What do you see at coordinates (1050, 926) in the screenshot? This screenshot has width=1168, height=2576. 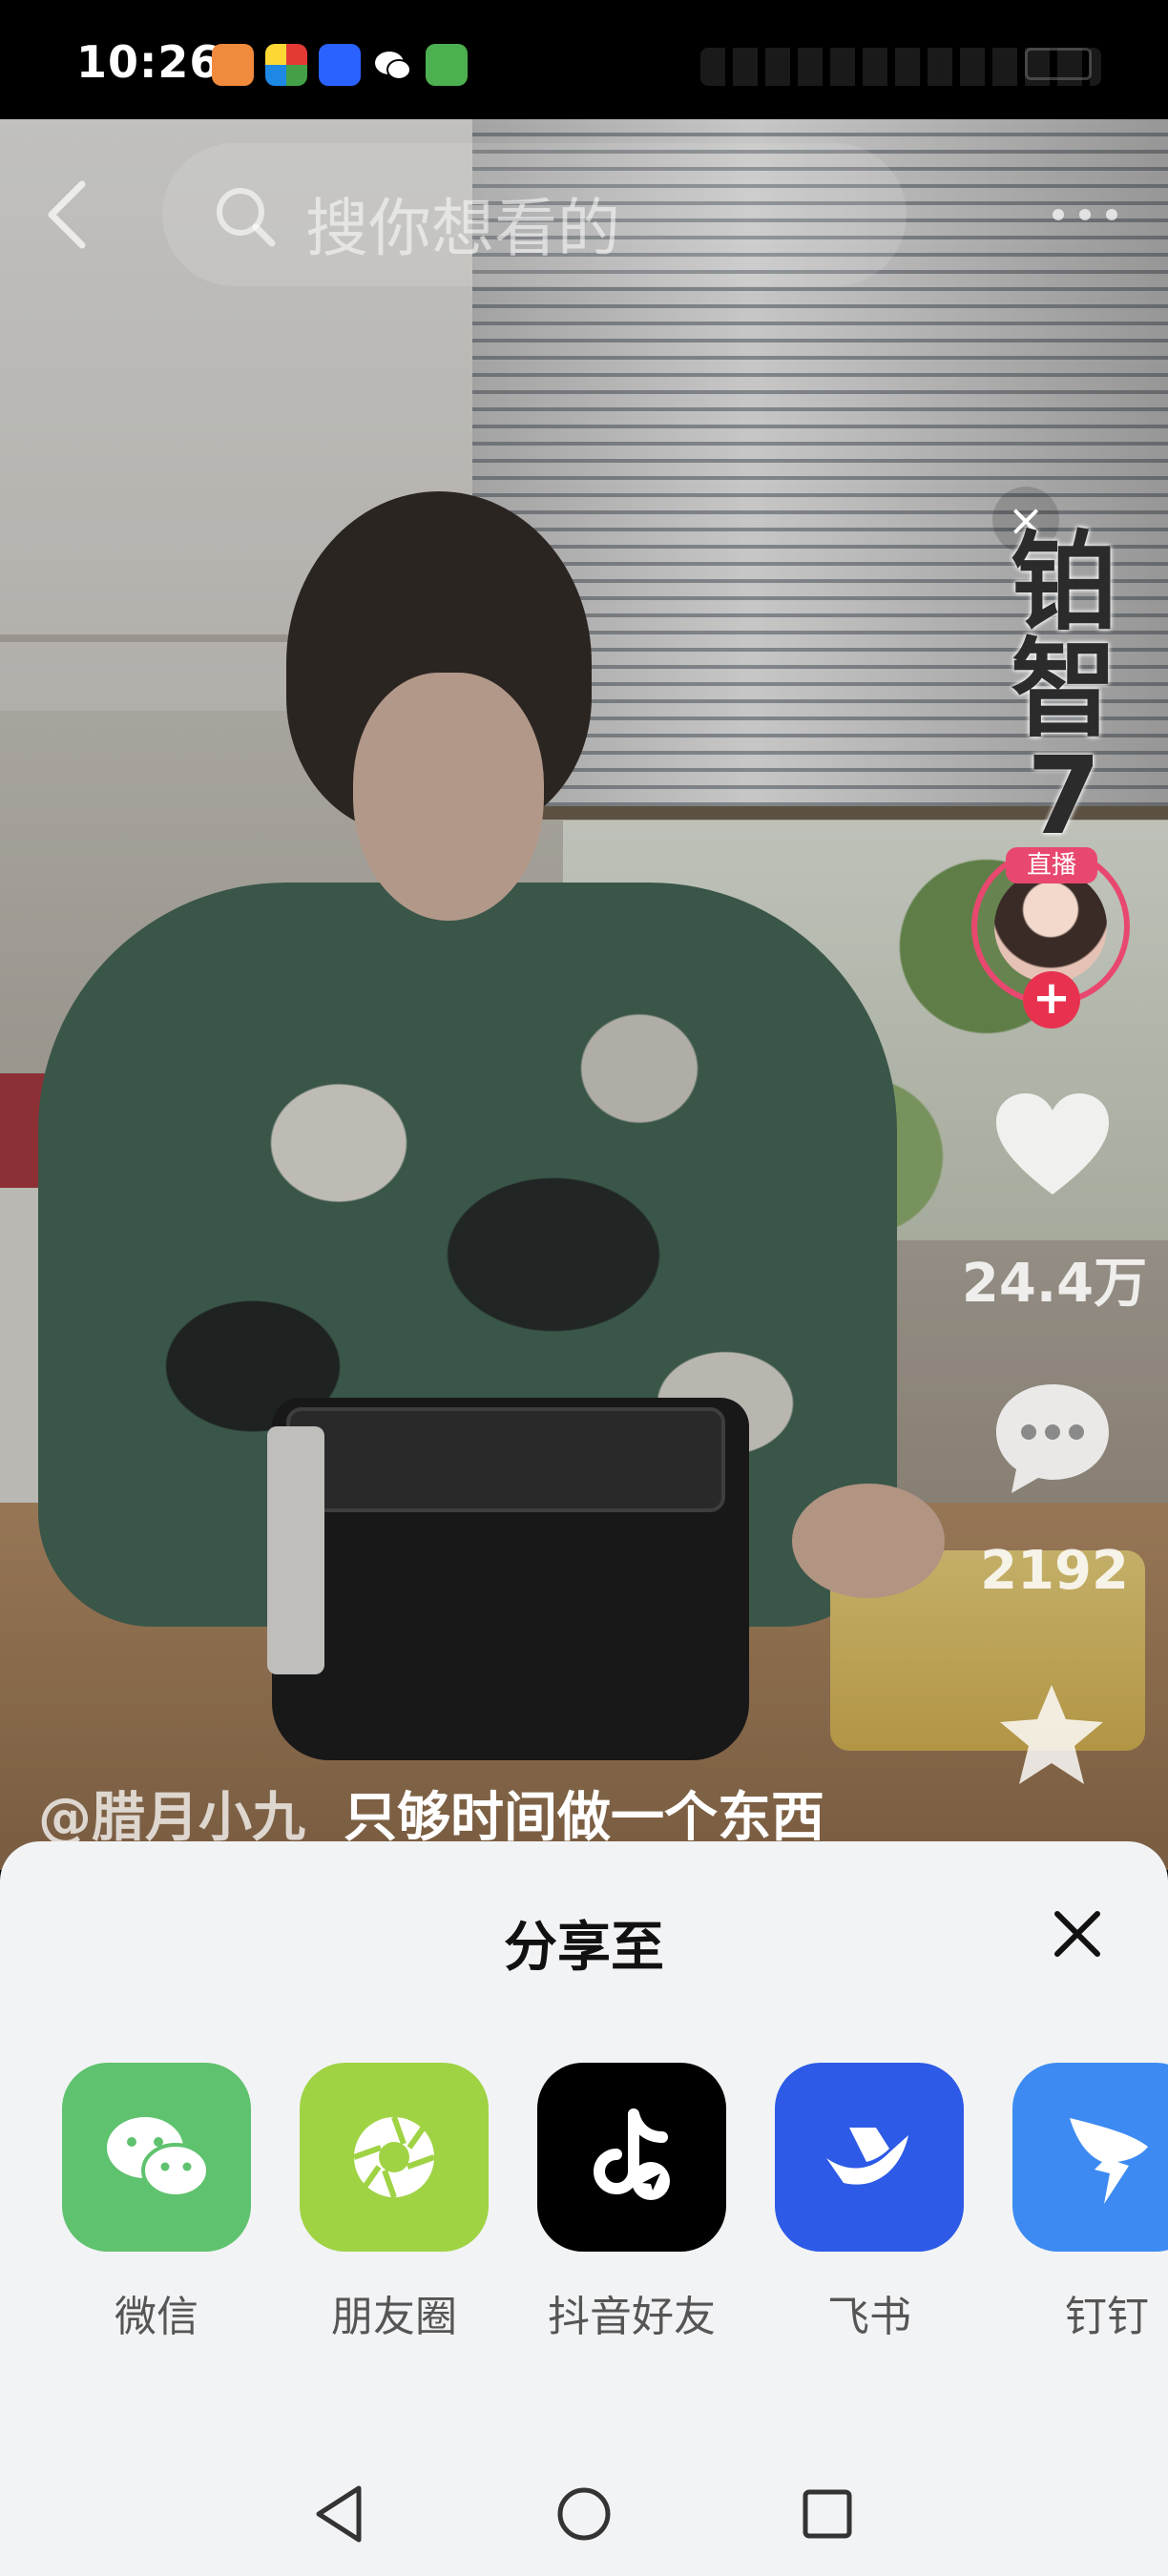 I see `avatar` at bounding box center [1050, 926].